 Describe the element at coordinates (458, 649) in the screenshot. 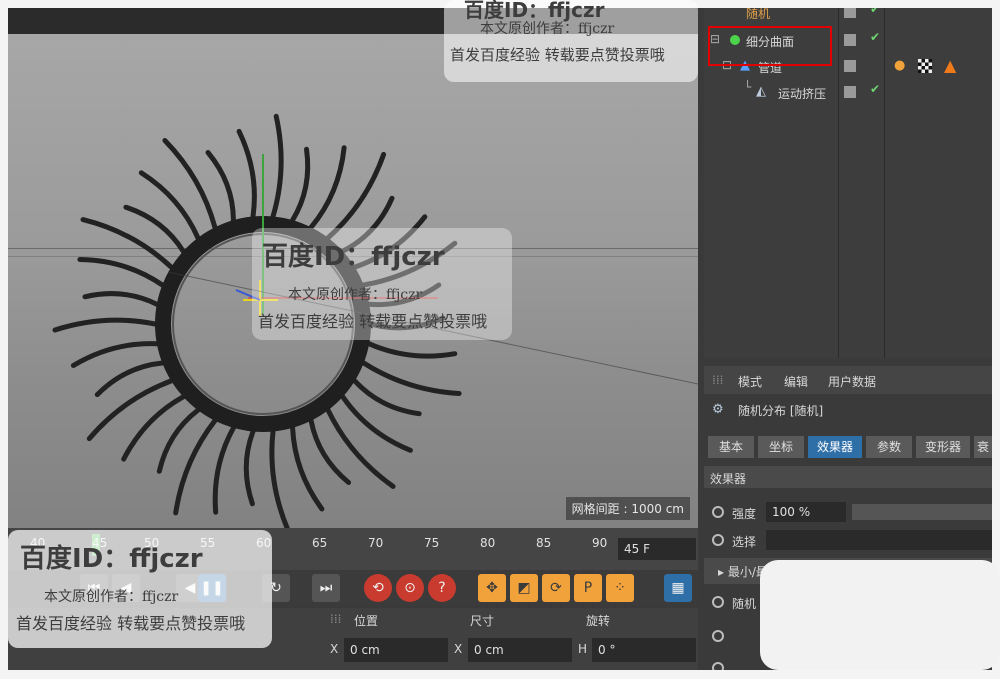

I see `size-x-label: X` at that location.